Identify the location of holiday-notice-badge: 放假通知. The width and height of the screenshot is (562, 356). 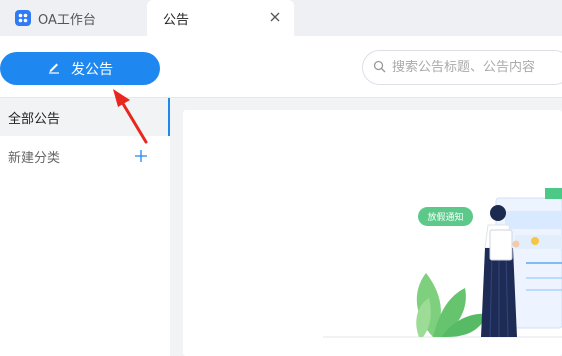
(445, 216).